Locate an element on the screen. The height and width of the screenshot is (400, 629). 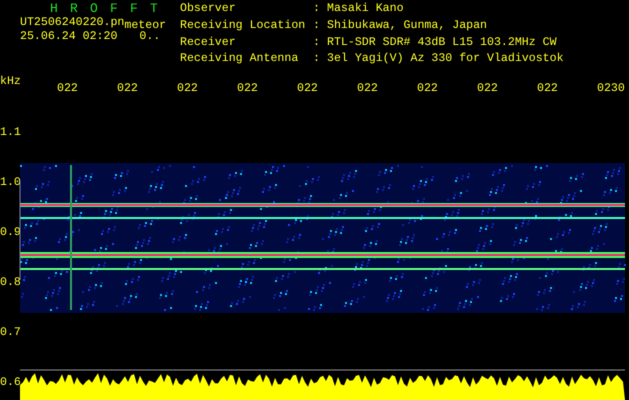
frequency-label: 0.6 is located at coordinates (10, 382).